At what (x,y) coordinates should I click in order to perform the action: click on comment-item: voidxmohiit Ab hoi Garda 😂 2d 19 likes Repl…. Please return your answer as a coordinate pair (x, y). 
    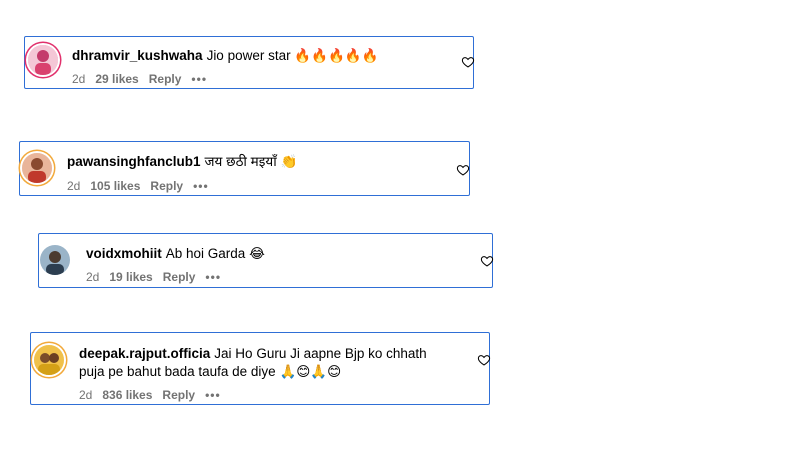
    Looking at the image, I should click on (266, 260).